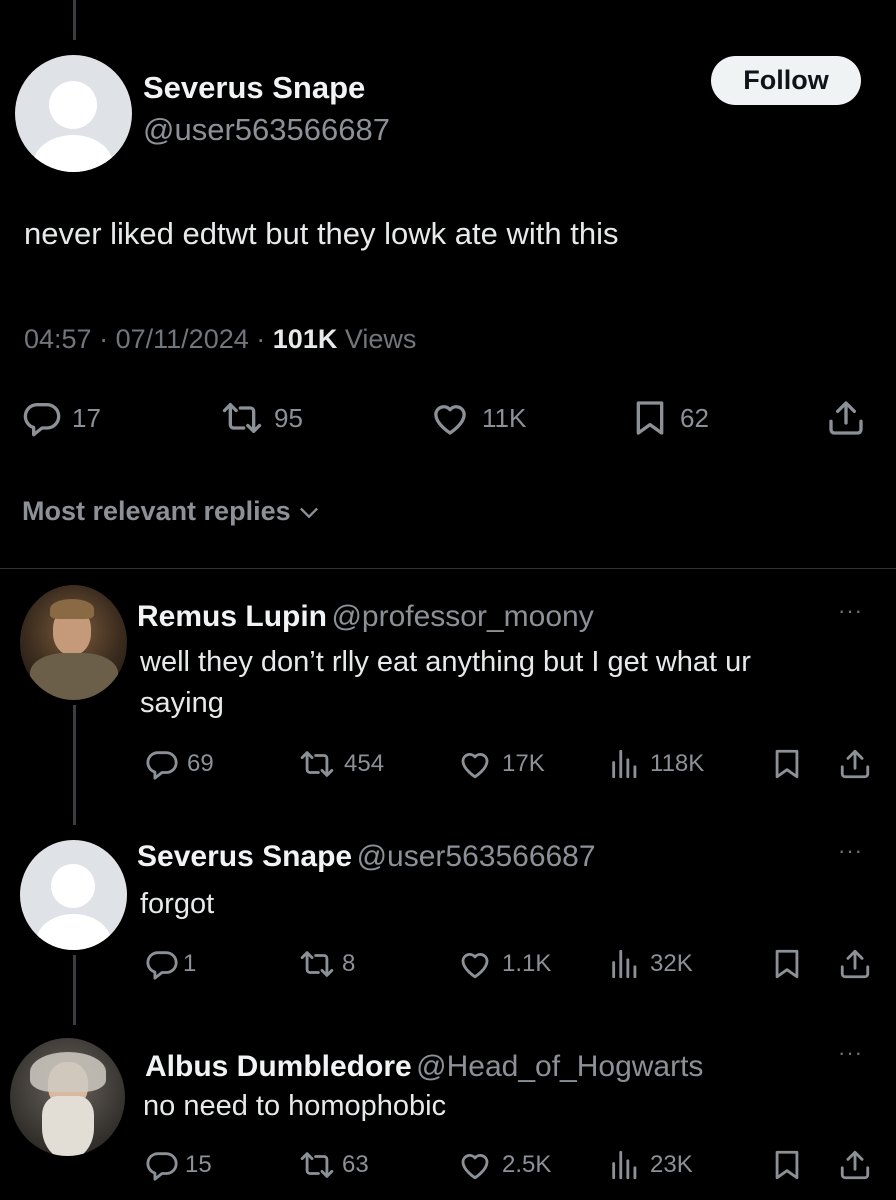 The image size is (896, 1200). Describe the element at coordinates (504, 417) in the screenshot. I see `like-count: 11K` at that location.